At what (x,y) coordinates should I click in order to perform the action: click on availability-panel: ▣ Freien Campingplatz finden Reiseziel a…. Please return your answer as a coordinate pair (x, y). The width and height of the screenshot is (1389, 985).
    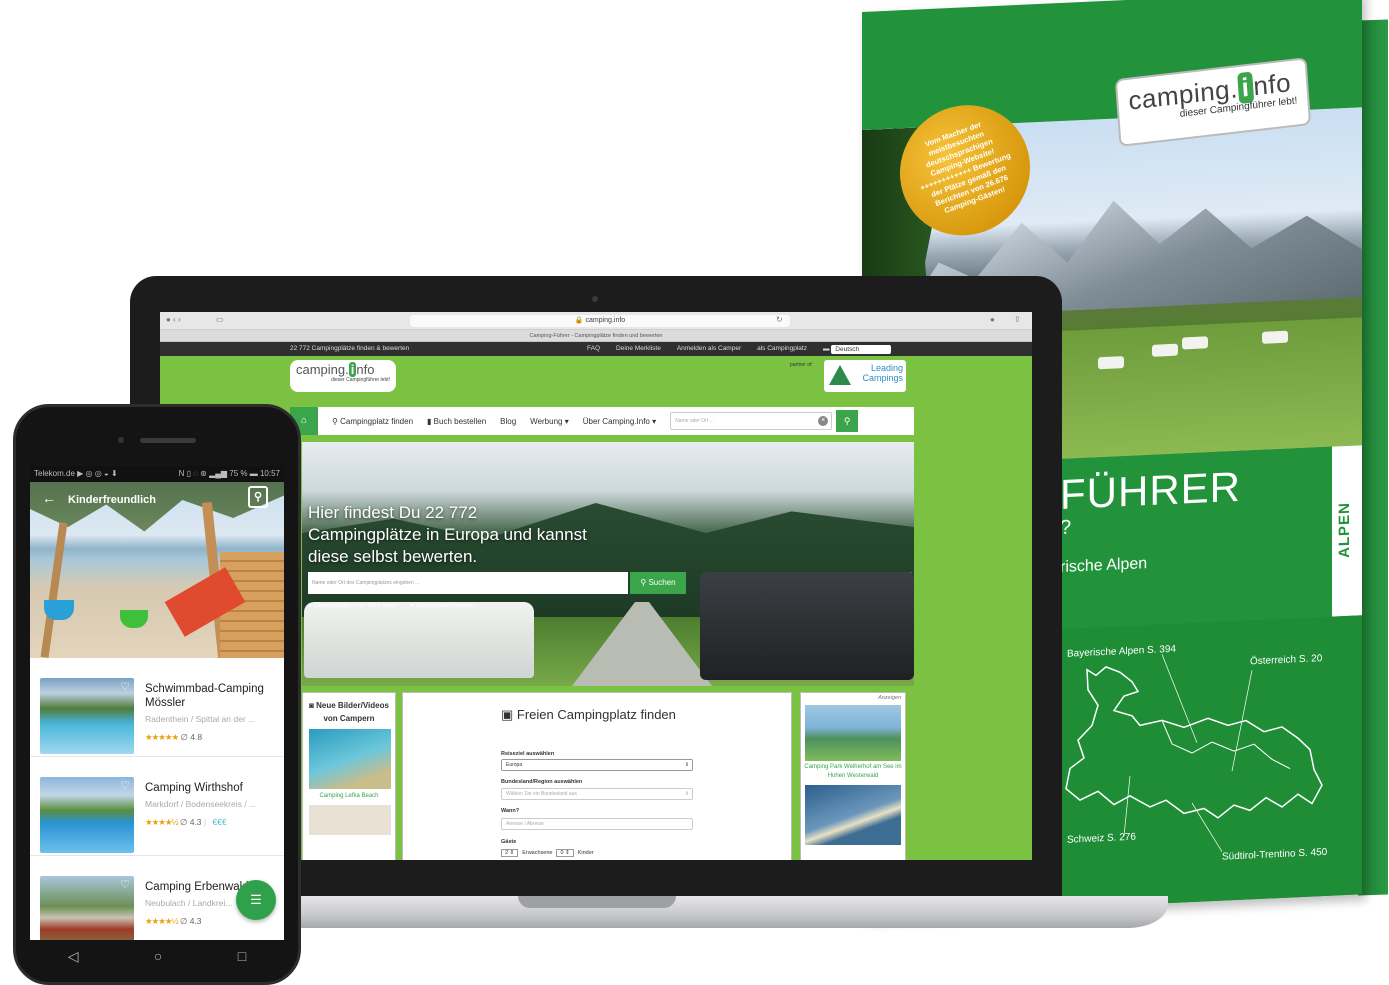
    Looking at the image, I should click on (597, 776).